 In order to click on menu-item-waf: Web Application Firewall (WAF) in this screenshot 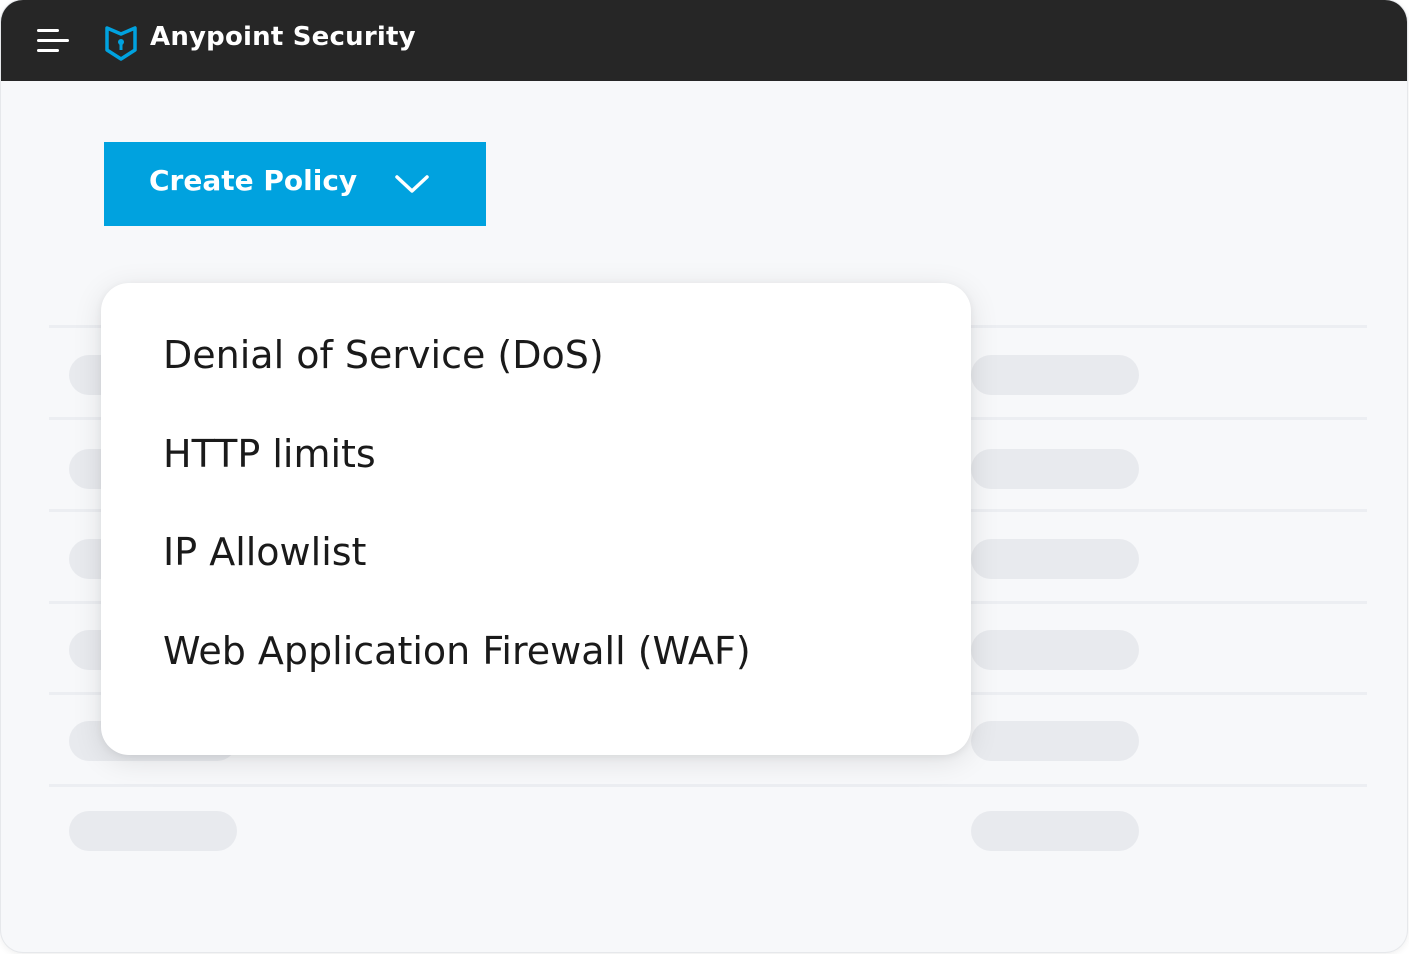, I will do `click(457, 651)`.